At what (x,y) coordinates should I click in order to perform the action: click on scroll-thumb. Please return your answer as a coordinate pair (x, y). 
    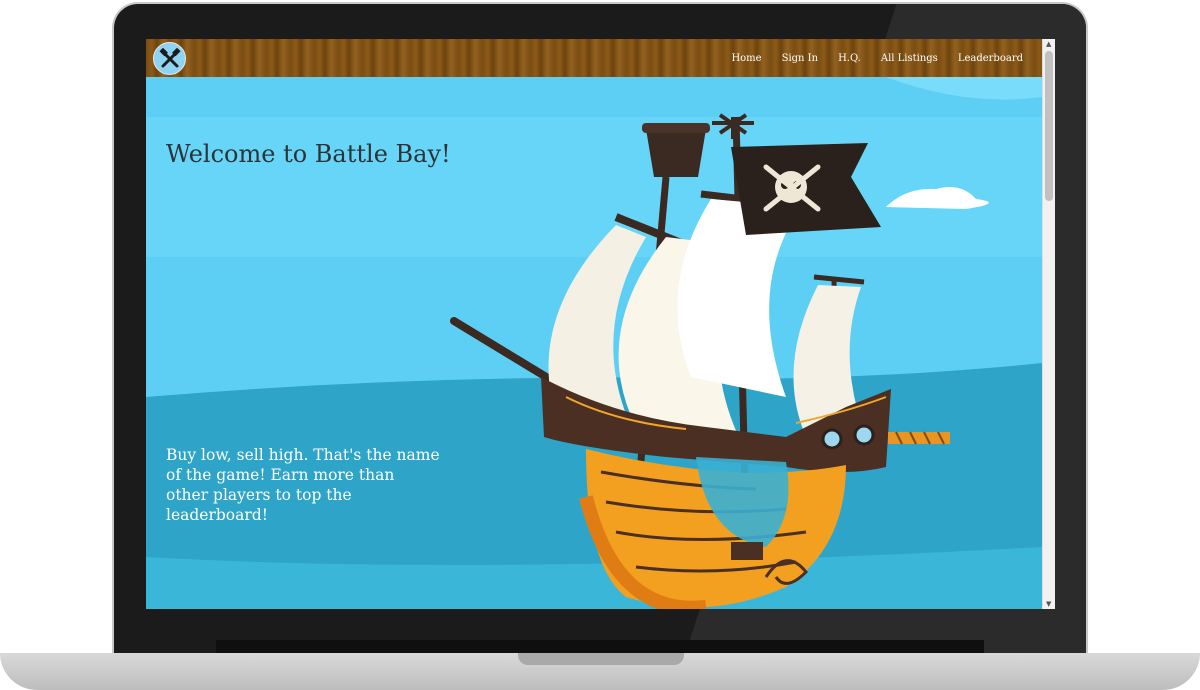
    Looking at the image, I should click on (1049, 126).